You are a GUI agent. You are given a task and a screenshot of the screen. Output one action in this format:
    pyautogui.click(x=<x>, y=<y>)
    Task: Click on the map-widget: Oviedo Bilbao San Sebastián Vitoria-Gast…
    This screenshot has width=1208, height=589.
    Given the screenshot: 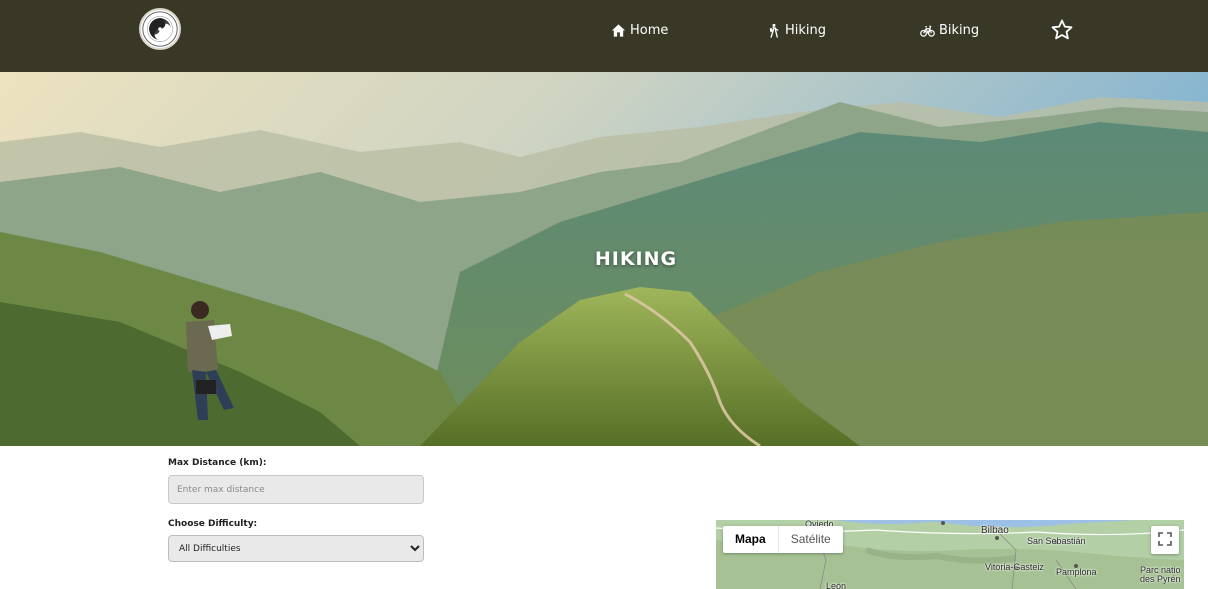 What is the action you would take?
    pyautogui.click(x=950, y=554)
    